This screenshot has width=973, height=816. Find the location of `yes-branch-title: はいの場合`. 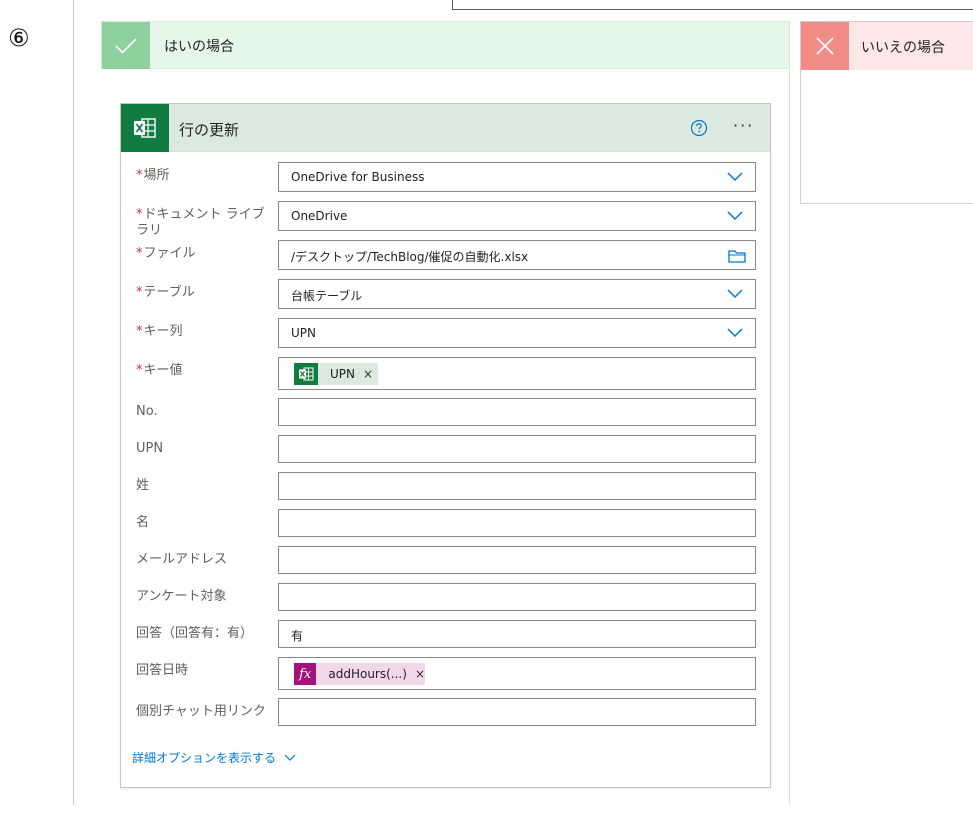

yes-branch-title: はいの場合 is located at coordinates (199, 47).